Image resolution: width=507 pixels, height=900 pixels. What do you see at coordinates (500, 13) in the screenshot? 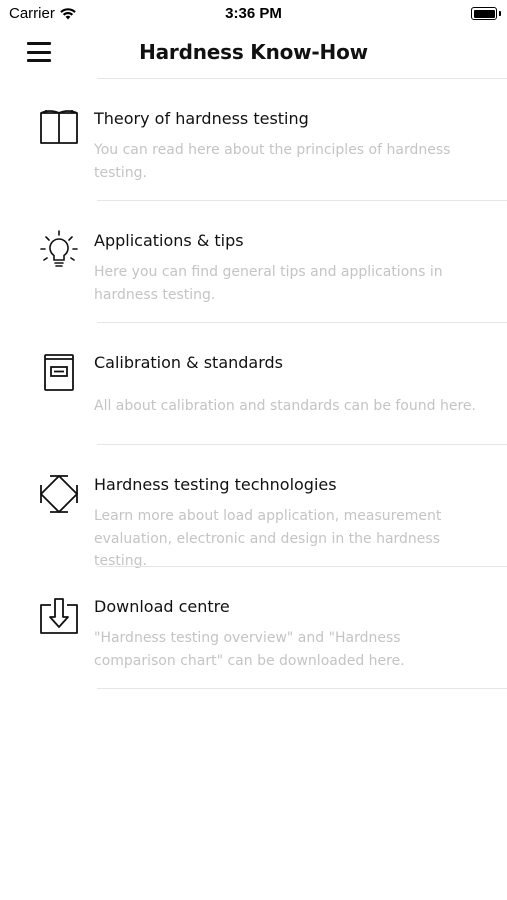
I see `battery-tip` at bounding box center [500, 13].